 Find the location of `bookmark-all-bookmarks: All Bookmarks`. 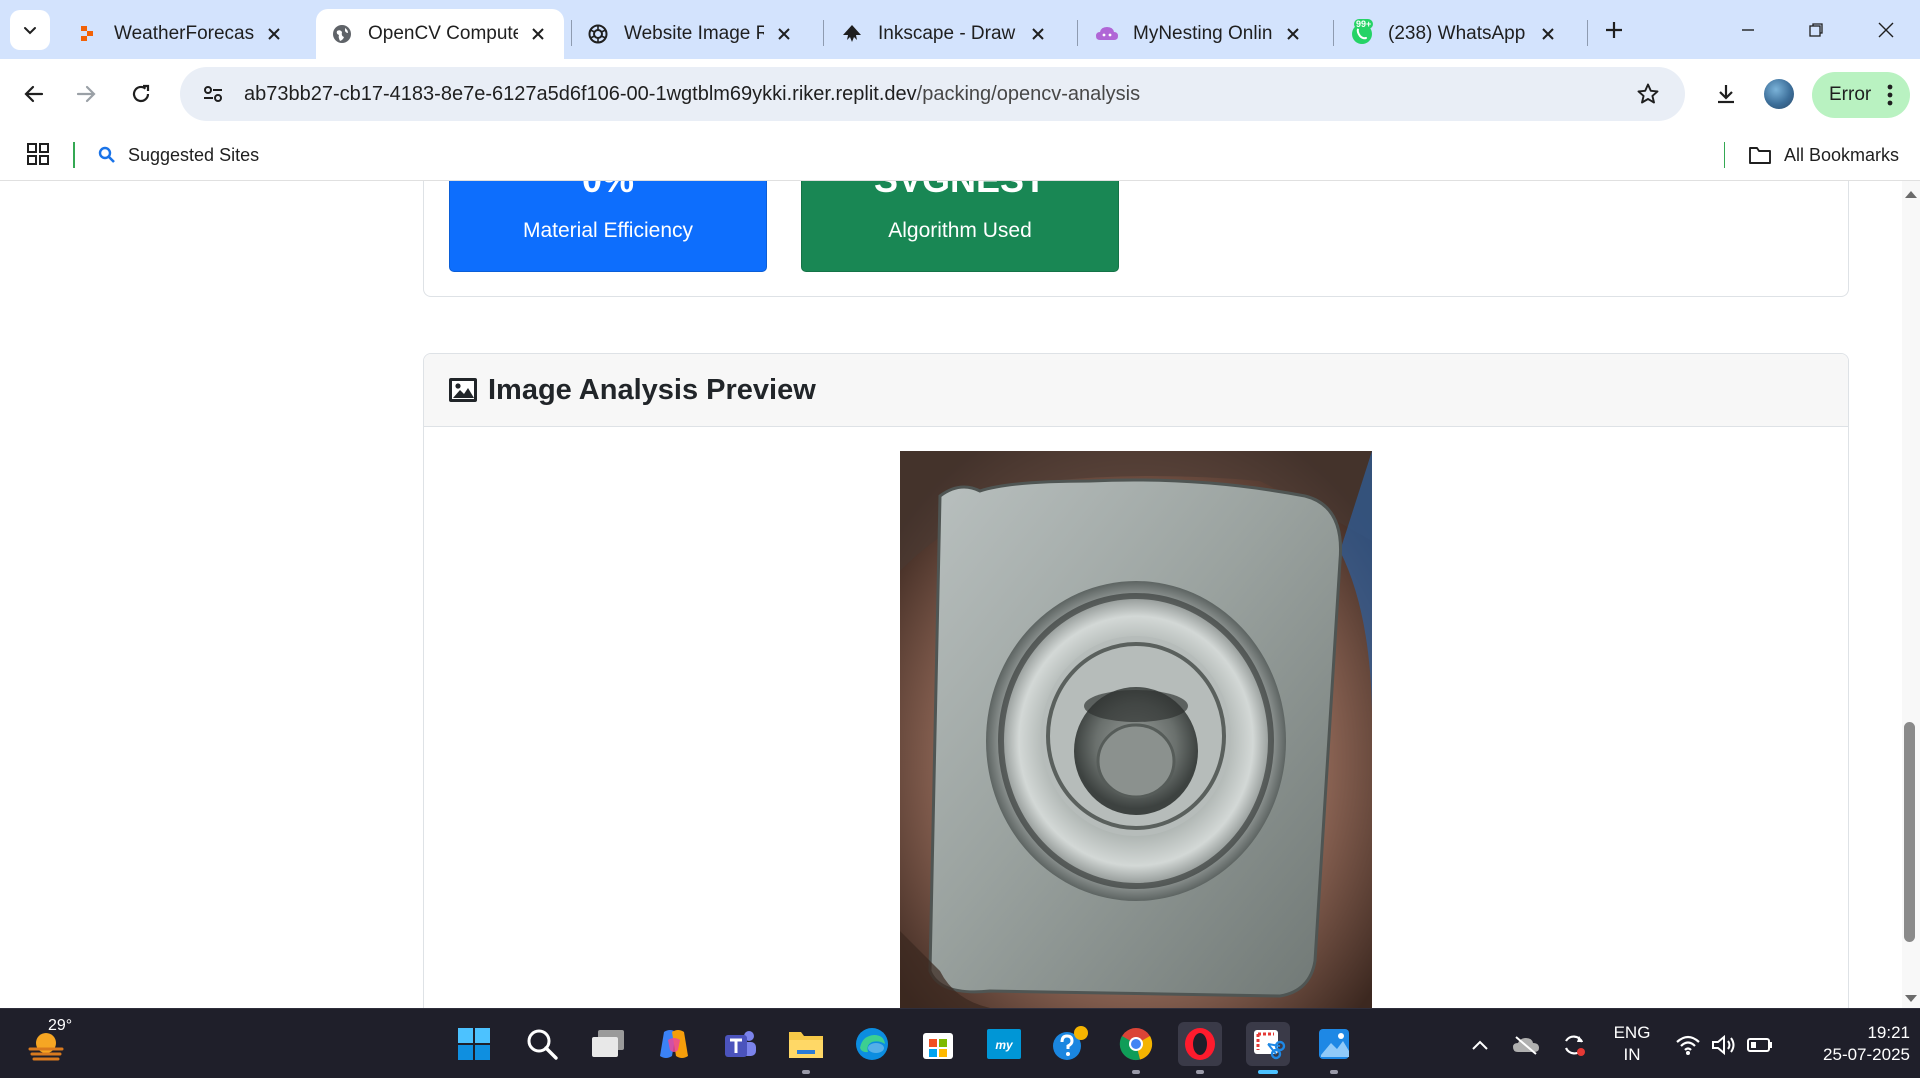

bookmark-all-bookmarks: All Bookmarks is located at coordinates (1823, 155).